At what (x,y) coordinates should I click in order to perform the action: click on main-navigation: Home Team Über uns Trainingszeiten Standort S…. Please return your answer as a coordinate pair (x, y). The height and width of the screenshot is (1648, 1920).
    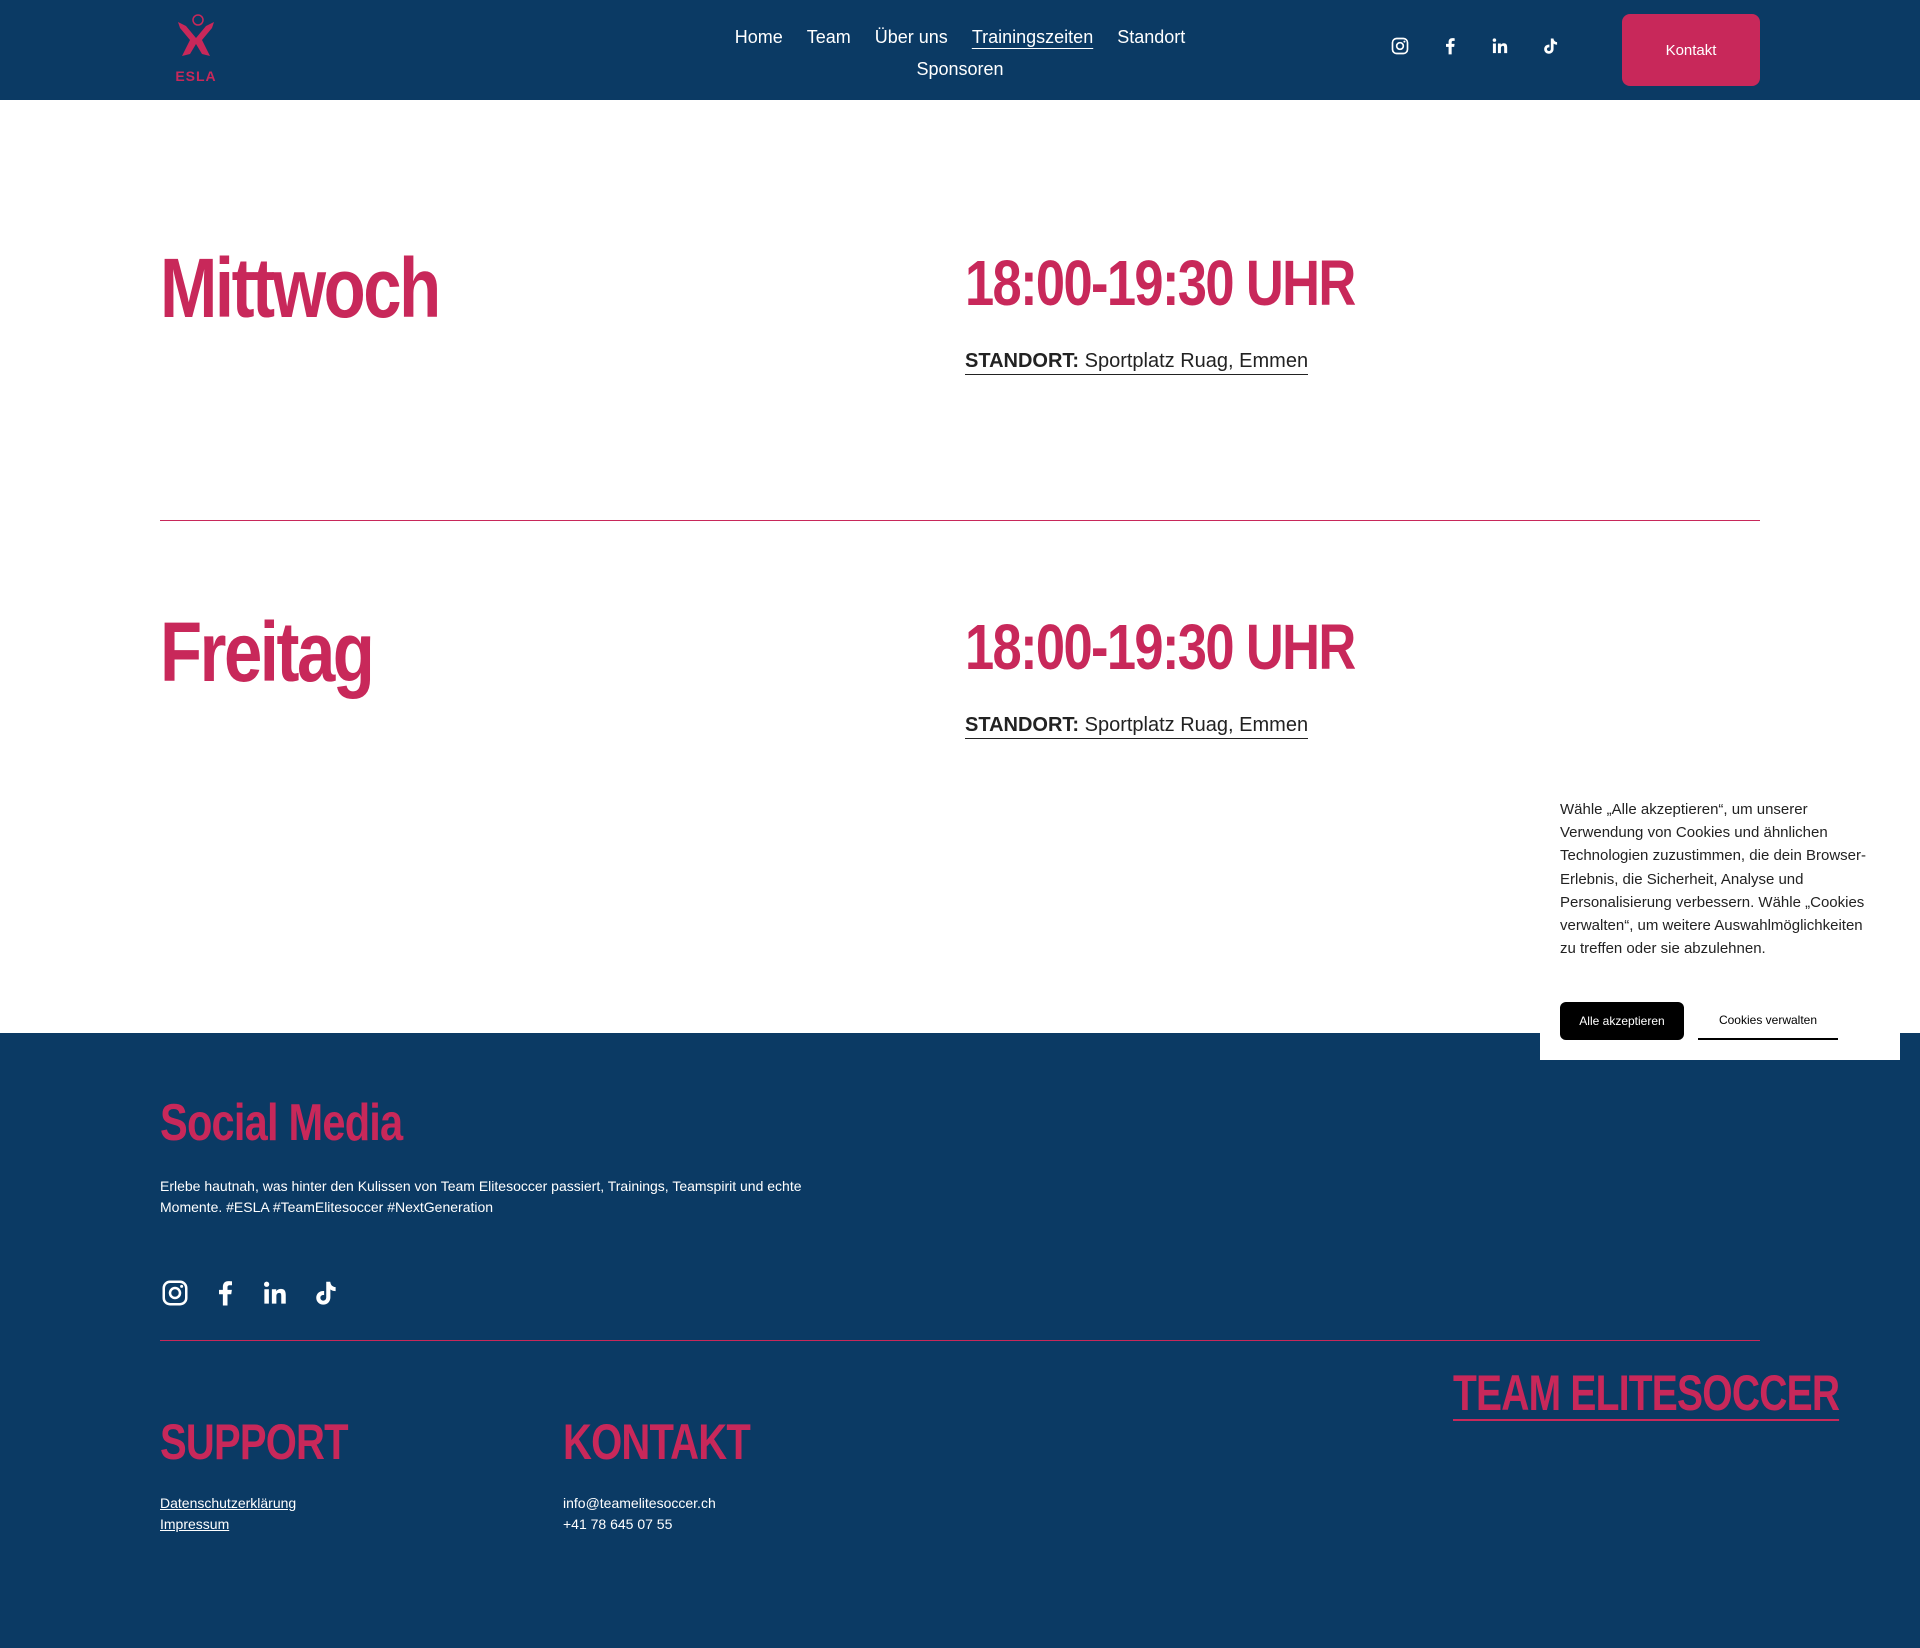
    Looking at the image, I should click on (960, 54).